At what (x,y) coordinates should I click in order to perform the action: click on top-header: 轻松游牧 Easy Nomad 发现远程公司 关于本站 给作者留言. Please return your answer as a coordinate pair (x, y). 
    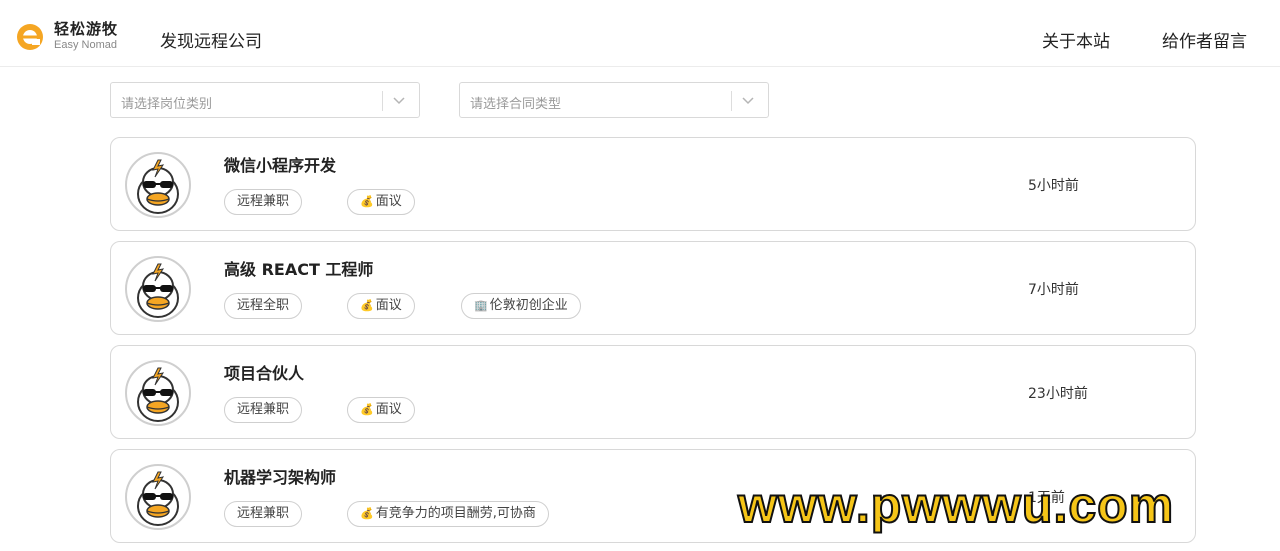
    Looking at the image, I should click on (640, 33).